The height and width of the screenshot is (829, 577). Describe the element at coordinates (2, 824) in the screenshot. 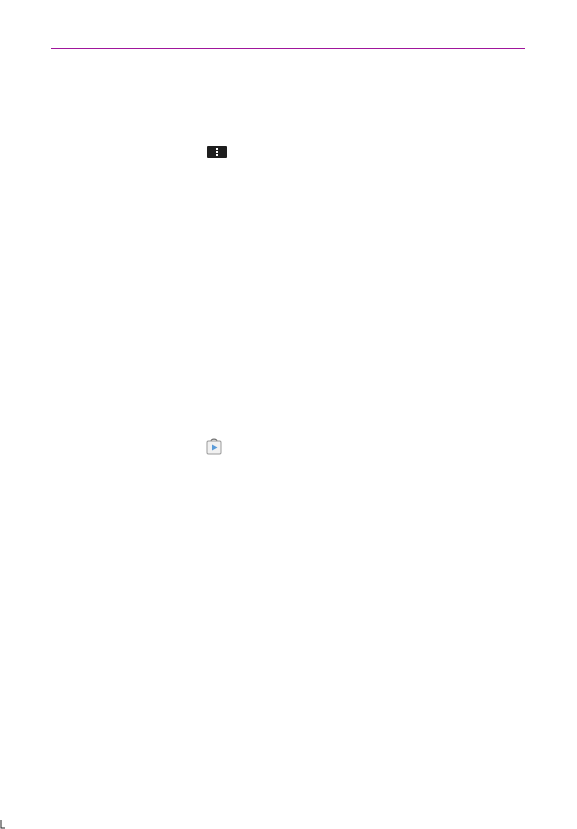

I see `corner-mark` at that location.